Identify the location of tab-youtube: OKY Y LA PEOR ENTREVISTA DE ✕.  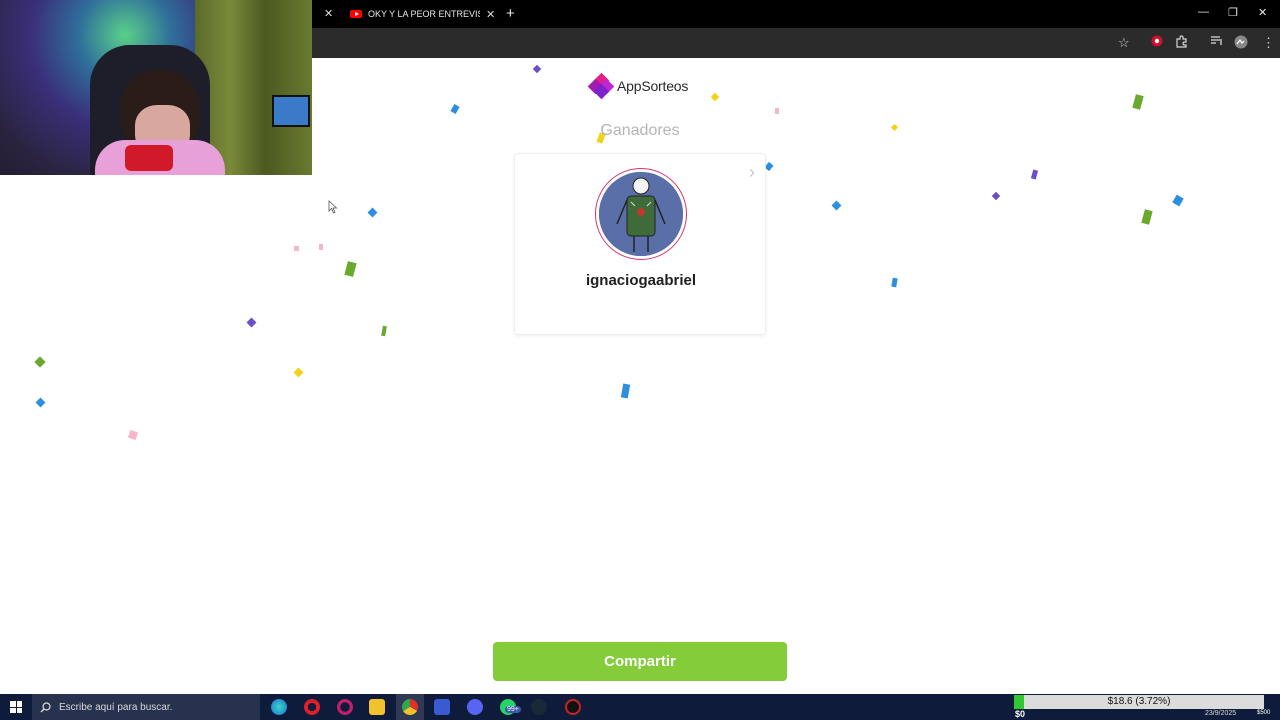
(420, 14).